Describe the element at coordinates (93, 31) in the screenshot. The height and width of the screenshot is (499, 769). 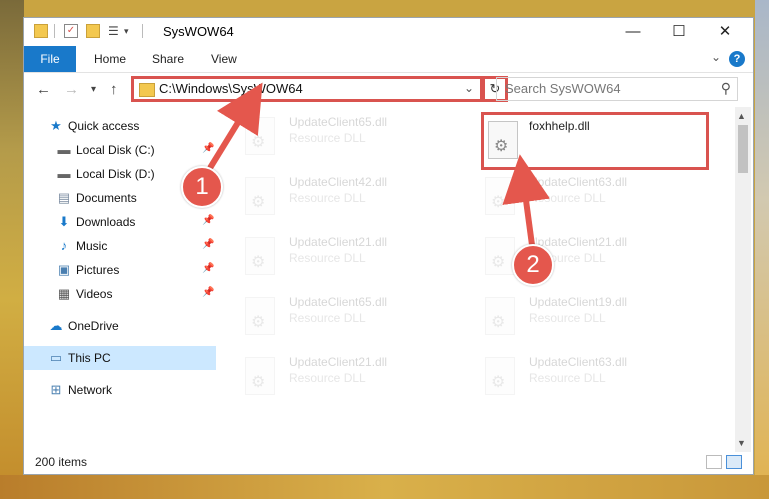
I see `new-folder-icon` at that location.